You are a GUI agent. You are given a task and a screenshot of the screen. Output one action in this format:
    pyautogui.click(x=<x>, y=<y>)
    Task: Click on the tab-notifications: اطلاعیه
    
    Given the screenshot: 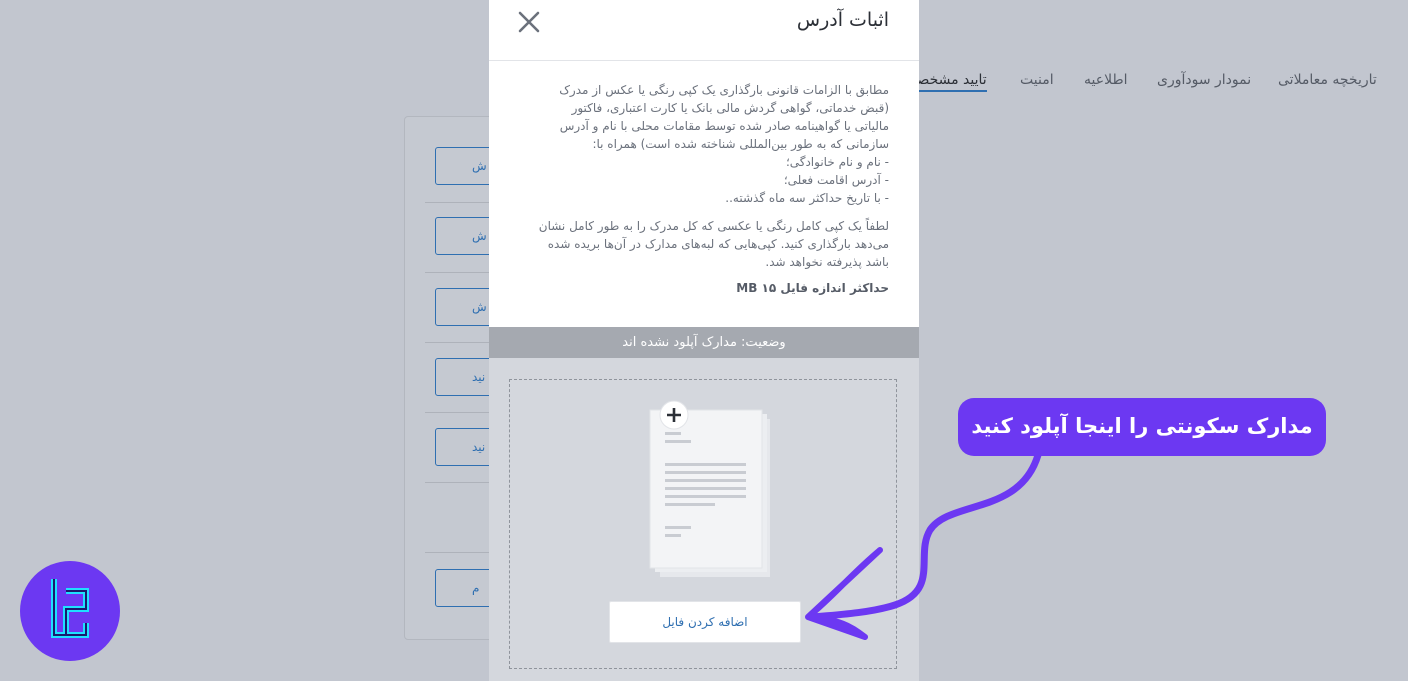 What is the action you would take?
    pyautogui.click(x=1105, y=80)
    